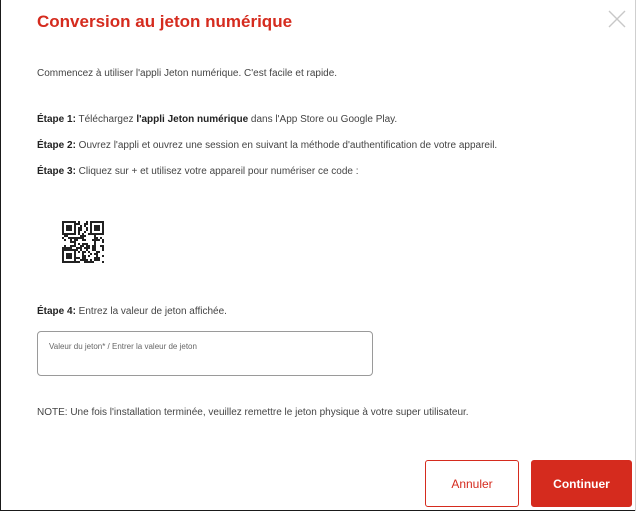  What do you see at coordinates (323, 119) in the screenshot?
I see `step-1-text-after: dans l'App Store ou Google Play.` at bounding box center [323, 119].